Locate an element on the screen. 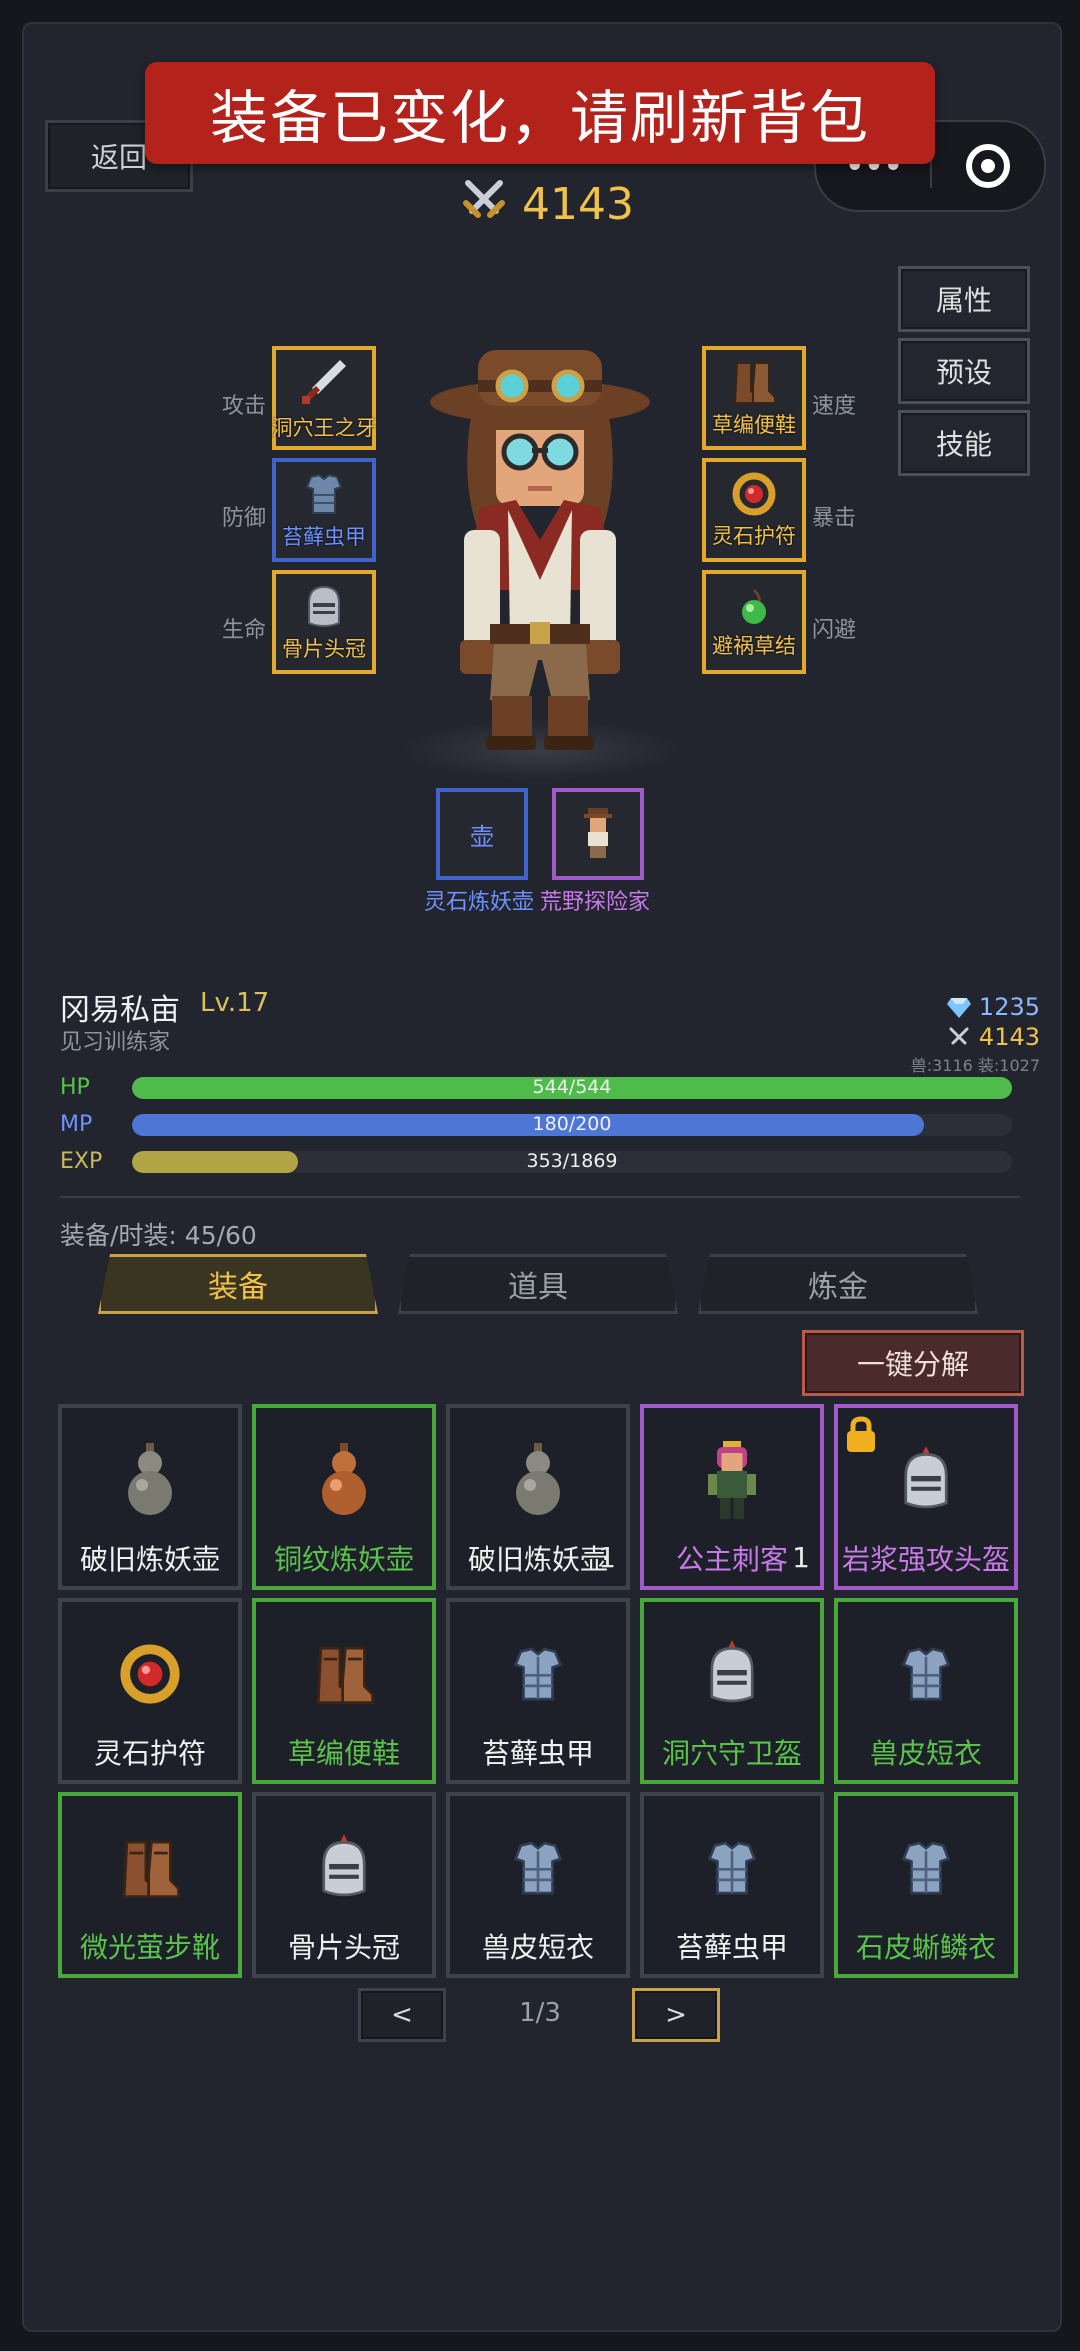 Image resolution: width=1080 pixels, height=2351 pixels. bar-value-exp: 353/1869 is located at coordinates (572, 1161).